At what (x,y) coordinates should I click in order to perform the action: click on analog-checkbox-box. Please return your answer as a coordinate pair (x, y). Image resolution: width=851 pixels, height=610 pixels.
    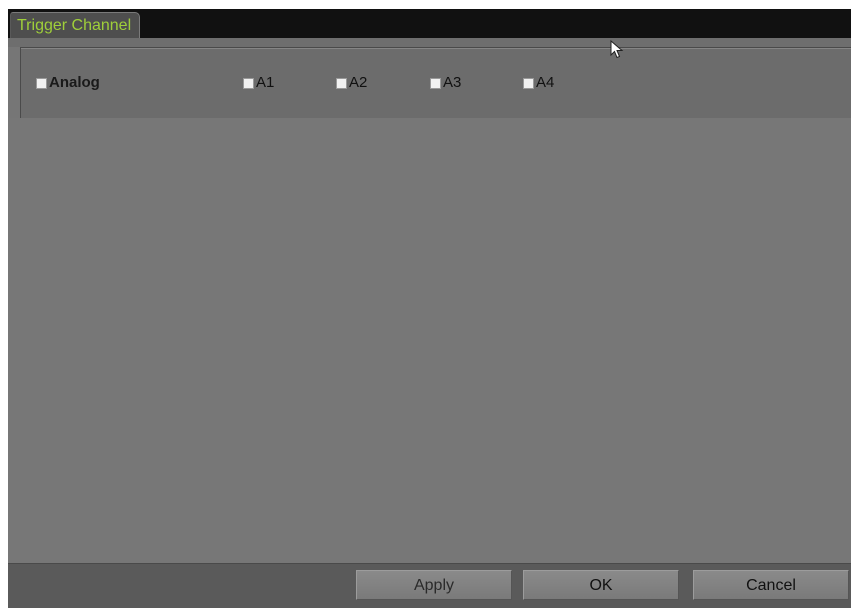
    Looking at the image, I should click on (41, 83).